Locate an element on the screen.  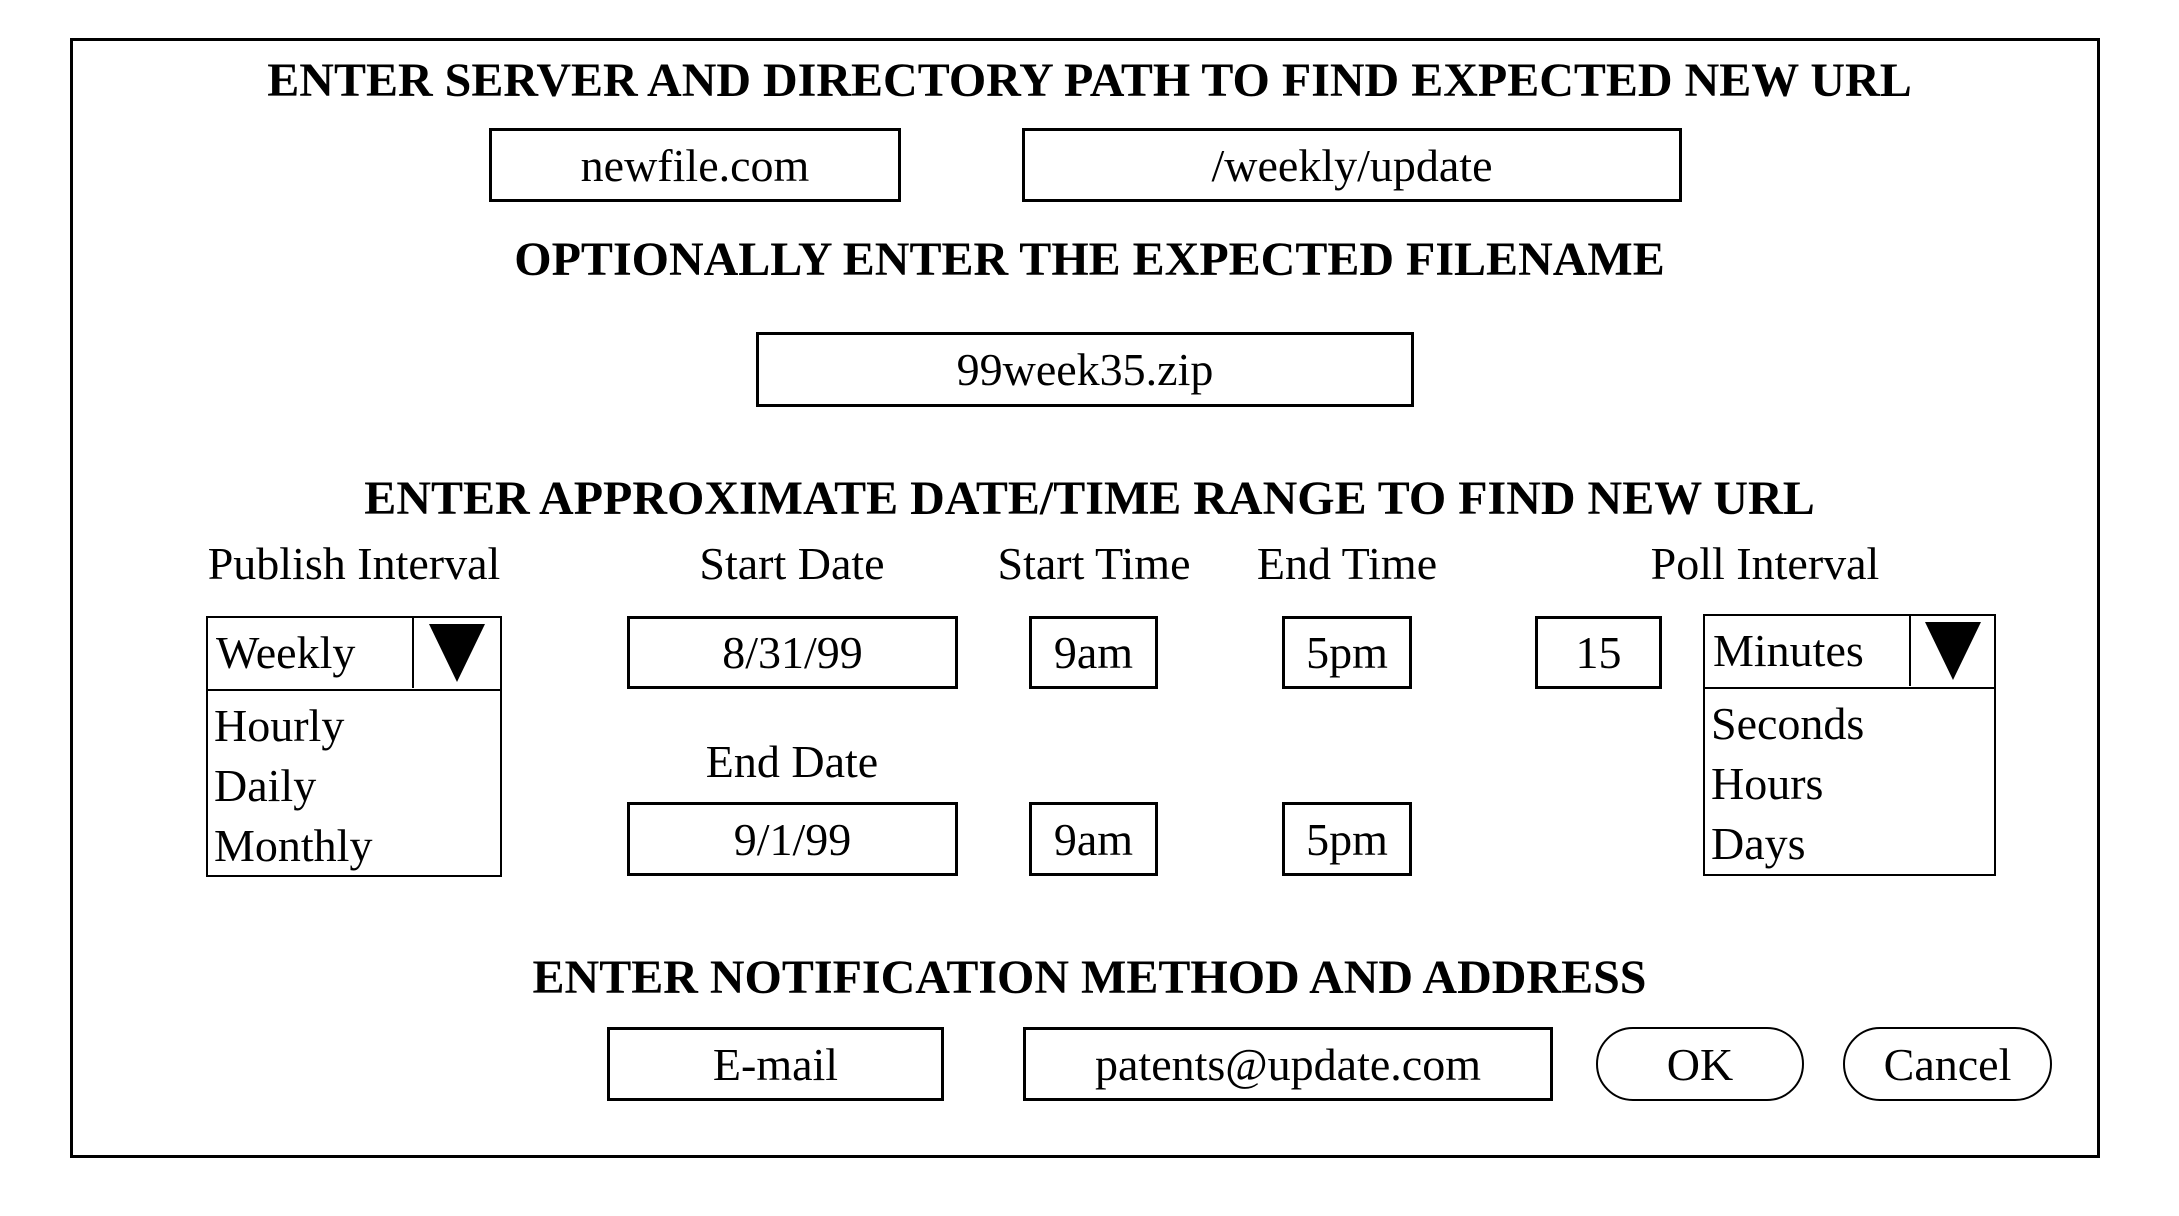
ok-button: OK is located at coordinates (1700, 1064).